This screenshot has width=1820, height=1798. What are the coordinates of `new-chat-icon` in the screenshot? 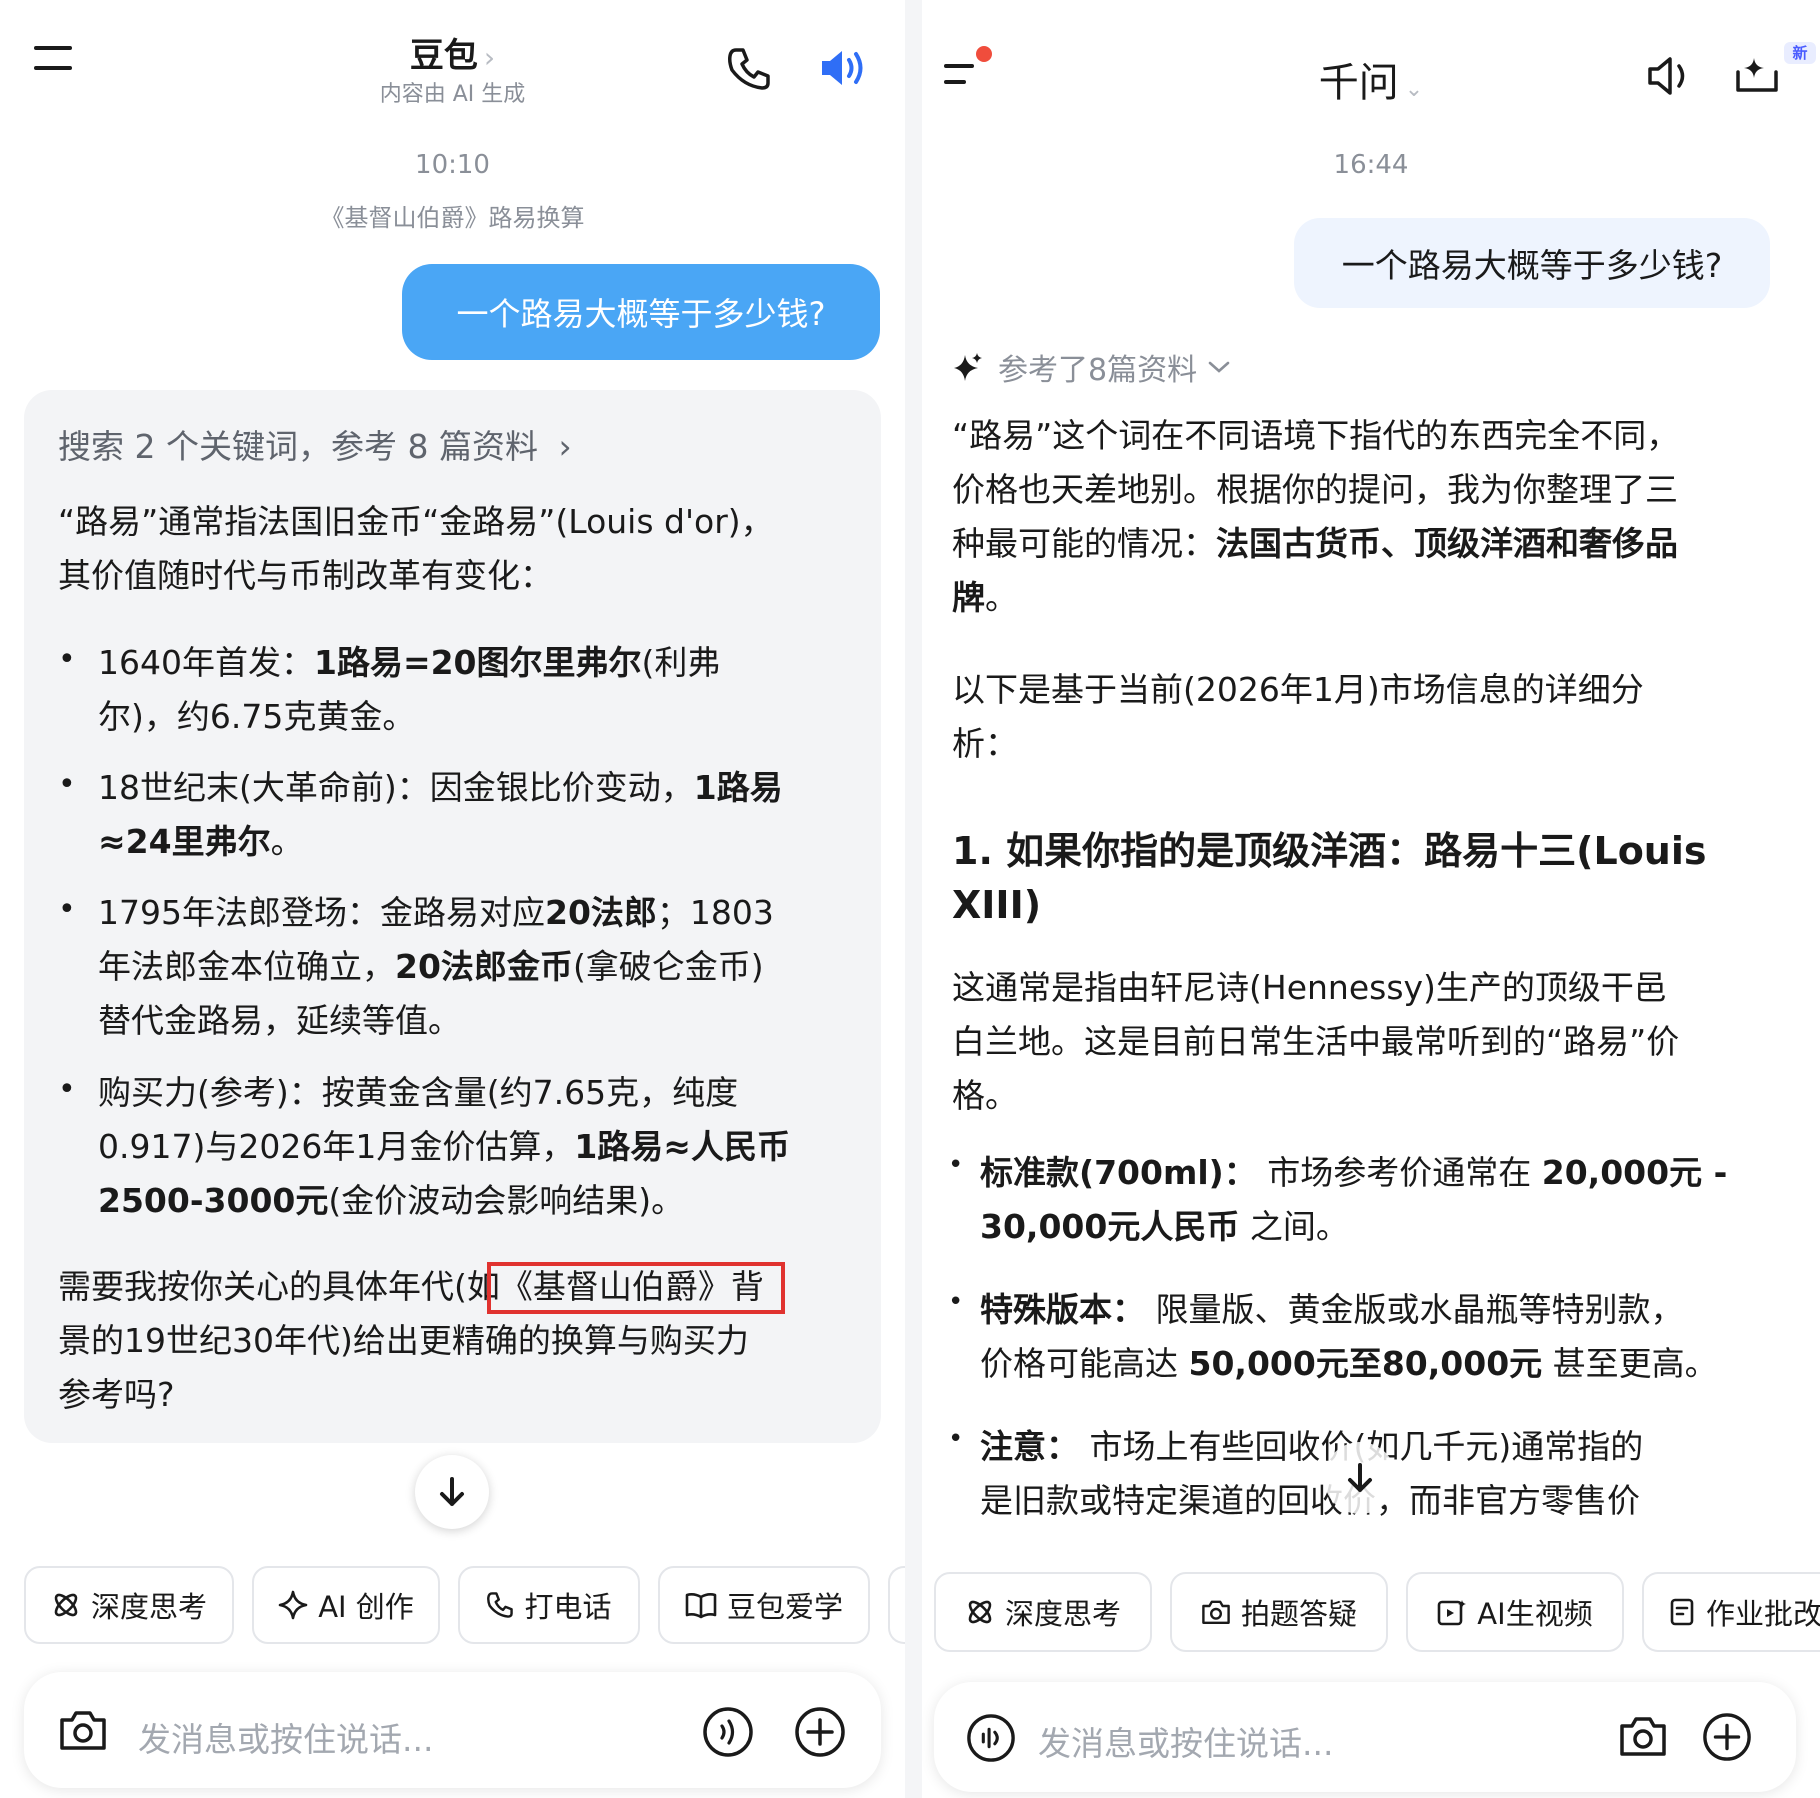 It's located at (1757, 73).